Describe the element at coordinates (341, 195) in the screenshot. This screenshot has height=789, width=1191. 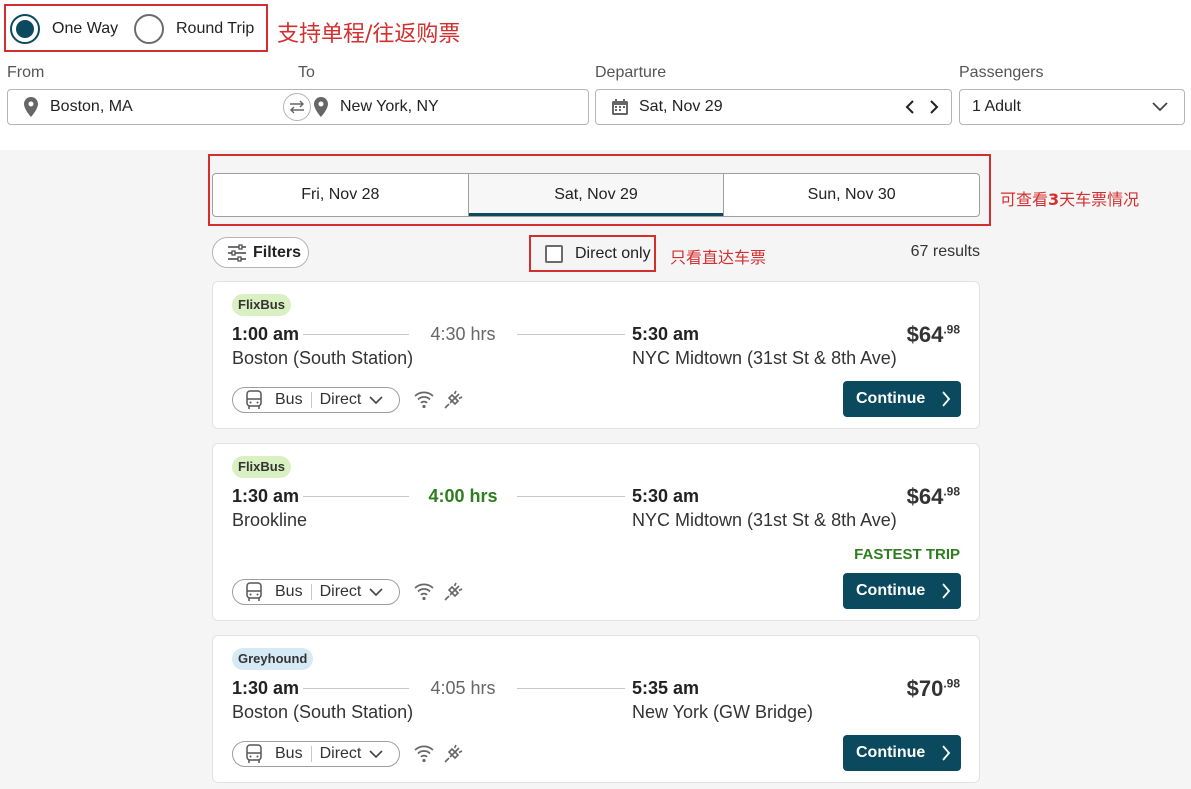
I see `date-tab-fri-nov-28: Fri, Nov 28` at that location.